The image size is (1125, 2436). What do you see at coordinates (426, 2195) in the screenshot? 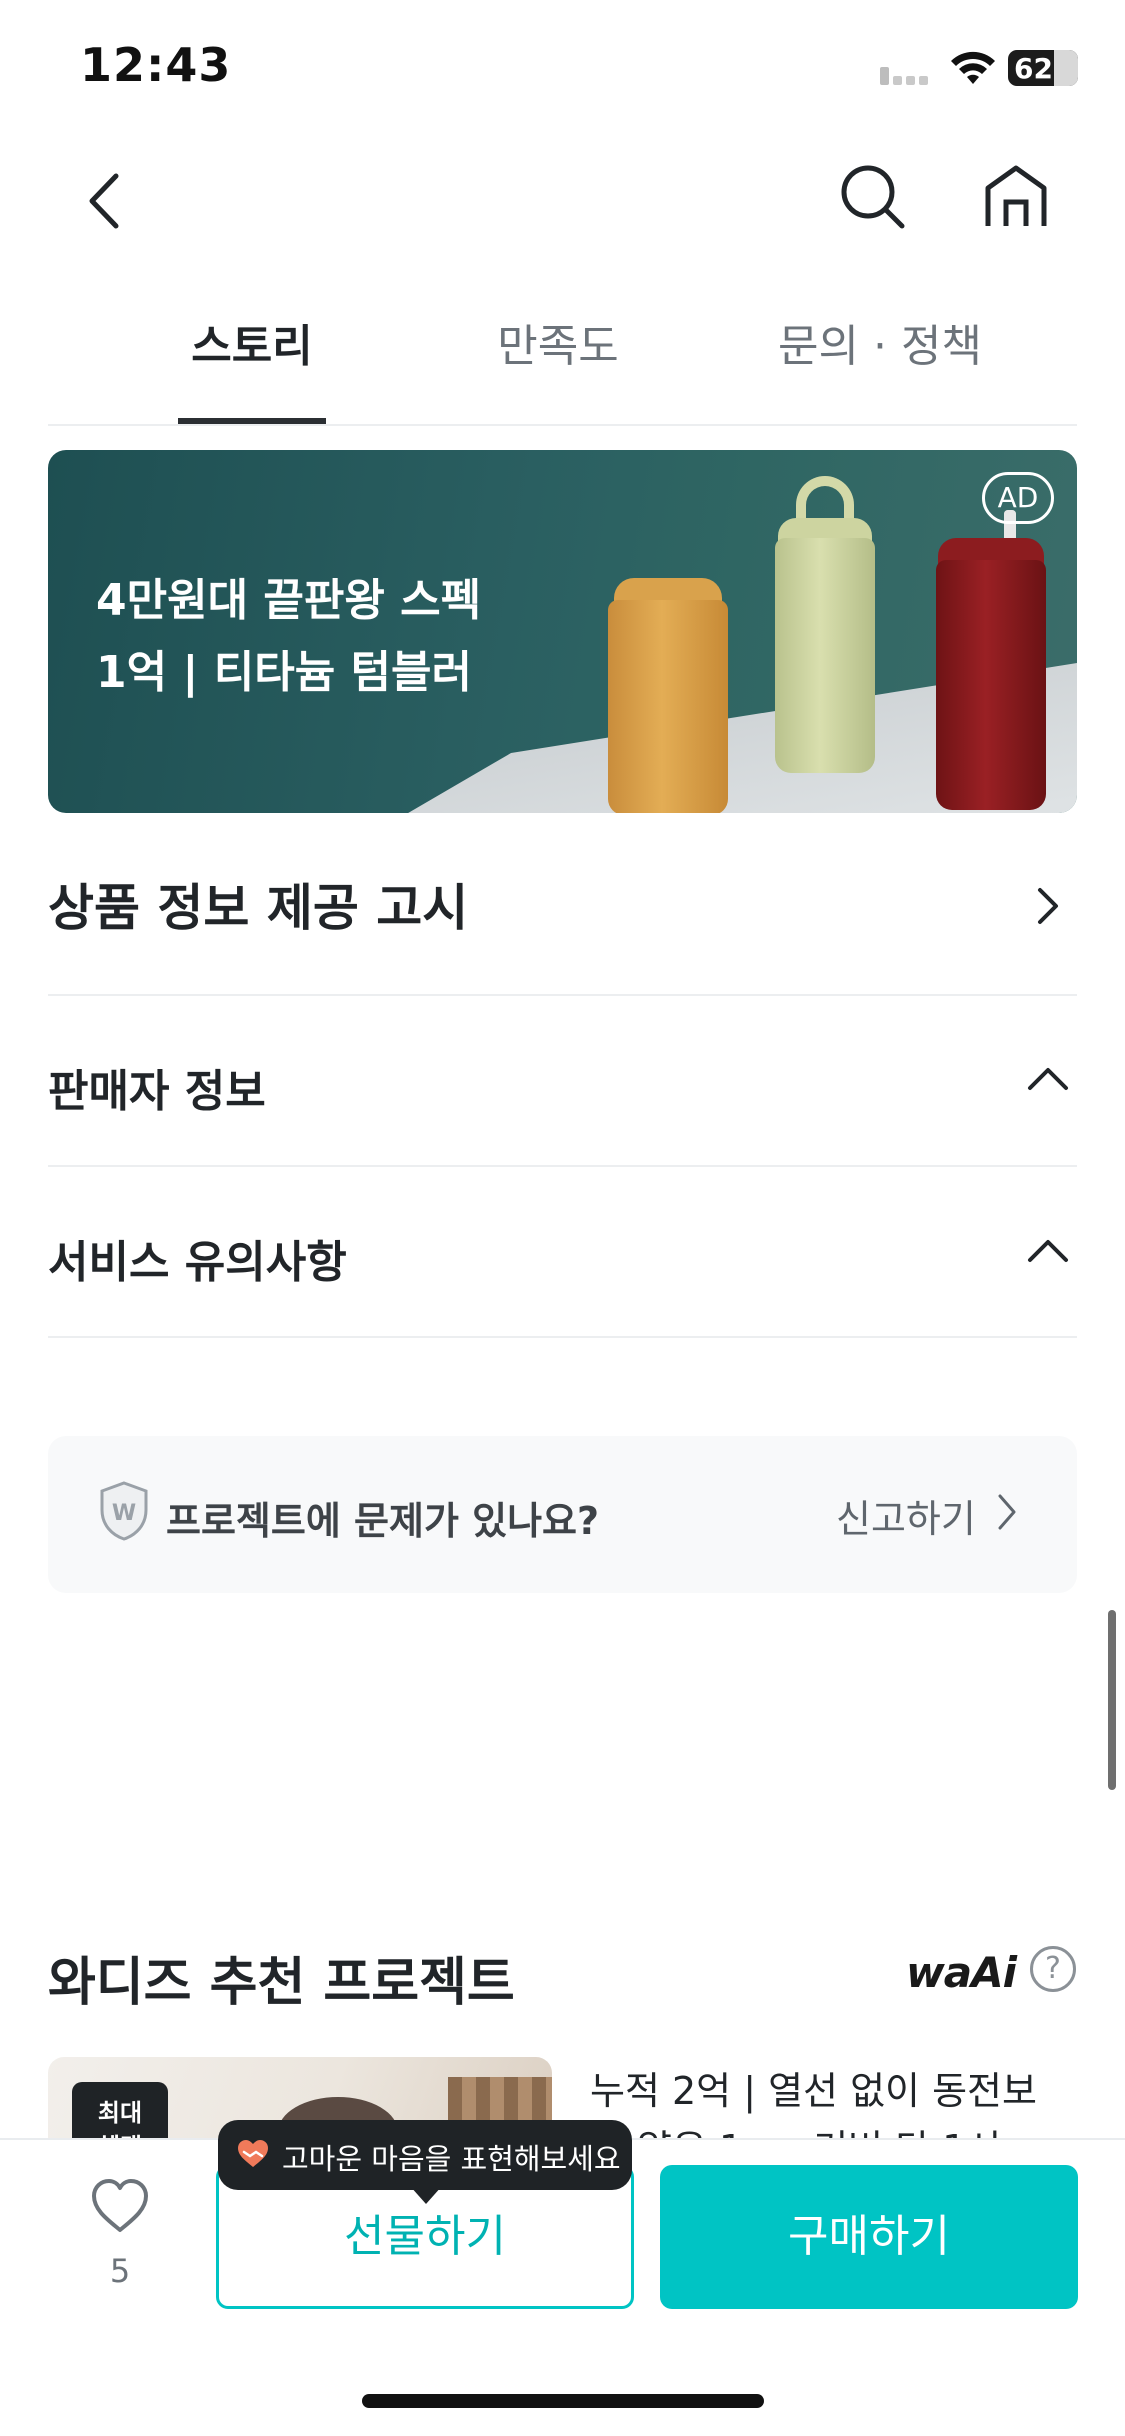
I see `tooltip-arrow` at bounding box center [426, 2195].